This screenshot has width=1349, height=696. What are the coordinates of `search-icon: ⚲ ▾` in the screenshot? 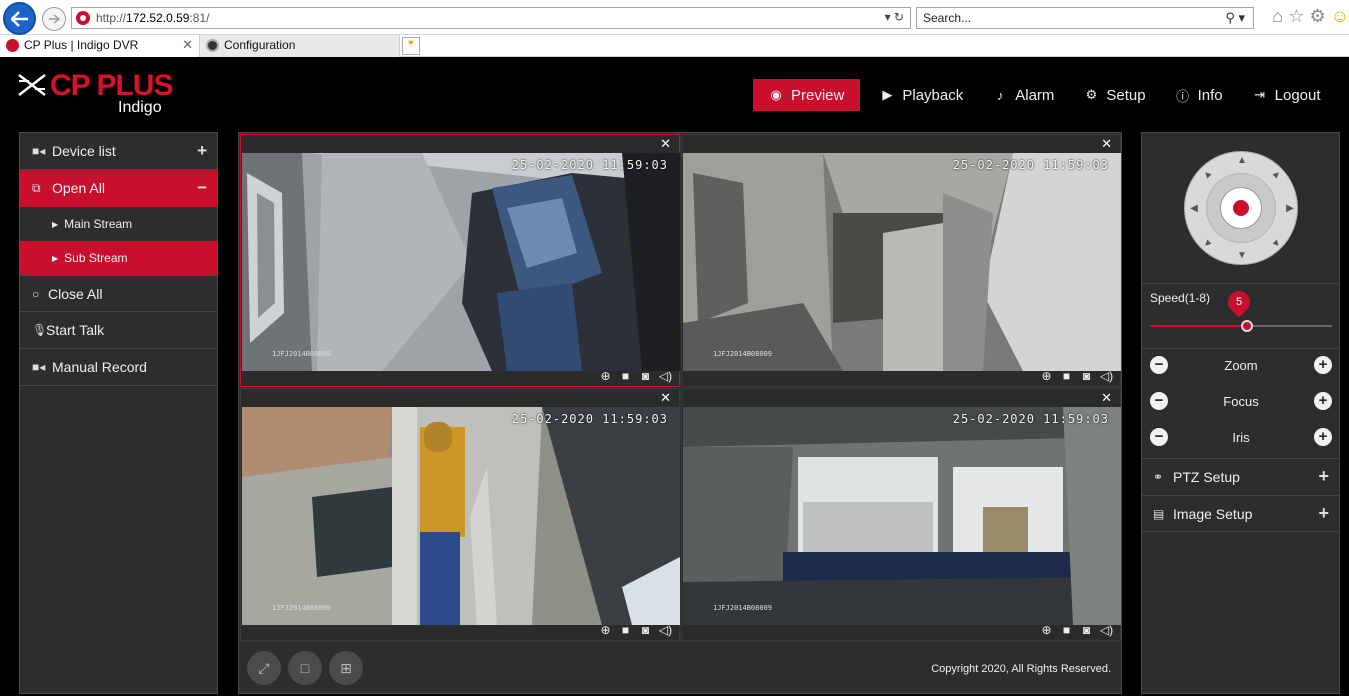 It's located at (1235, 18).